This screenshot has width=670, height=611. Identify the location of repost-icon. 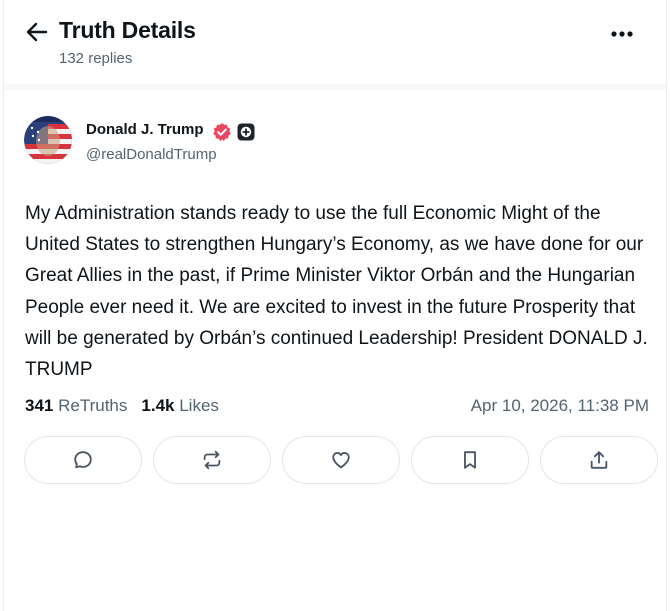
(212, 460).